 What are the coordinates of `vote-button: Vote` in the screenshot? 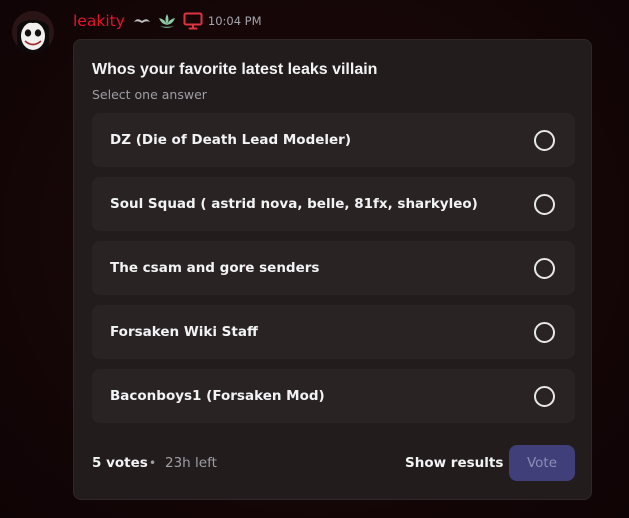 It's located at (542, 463).